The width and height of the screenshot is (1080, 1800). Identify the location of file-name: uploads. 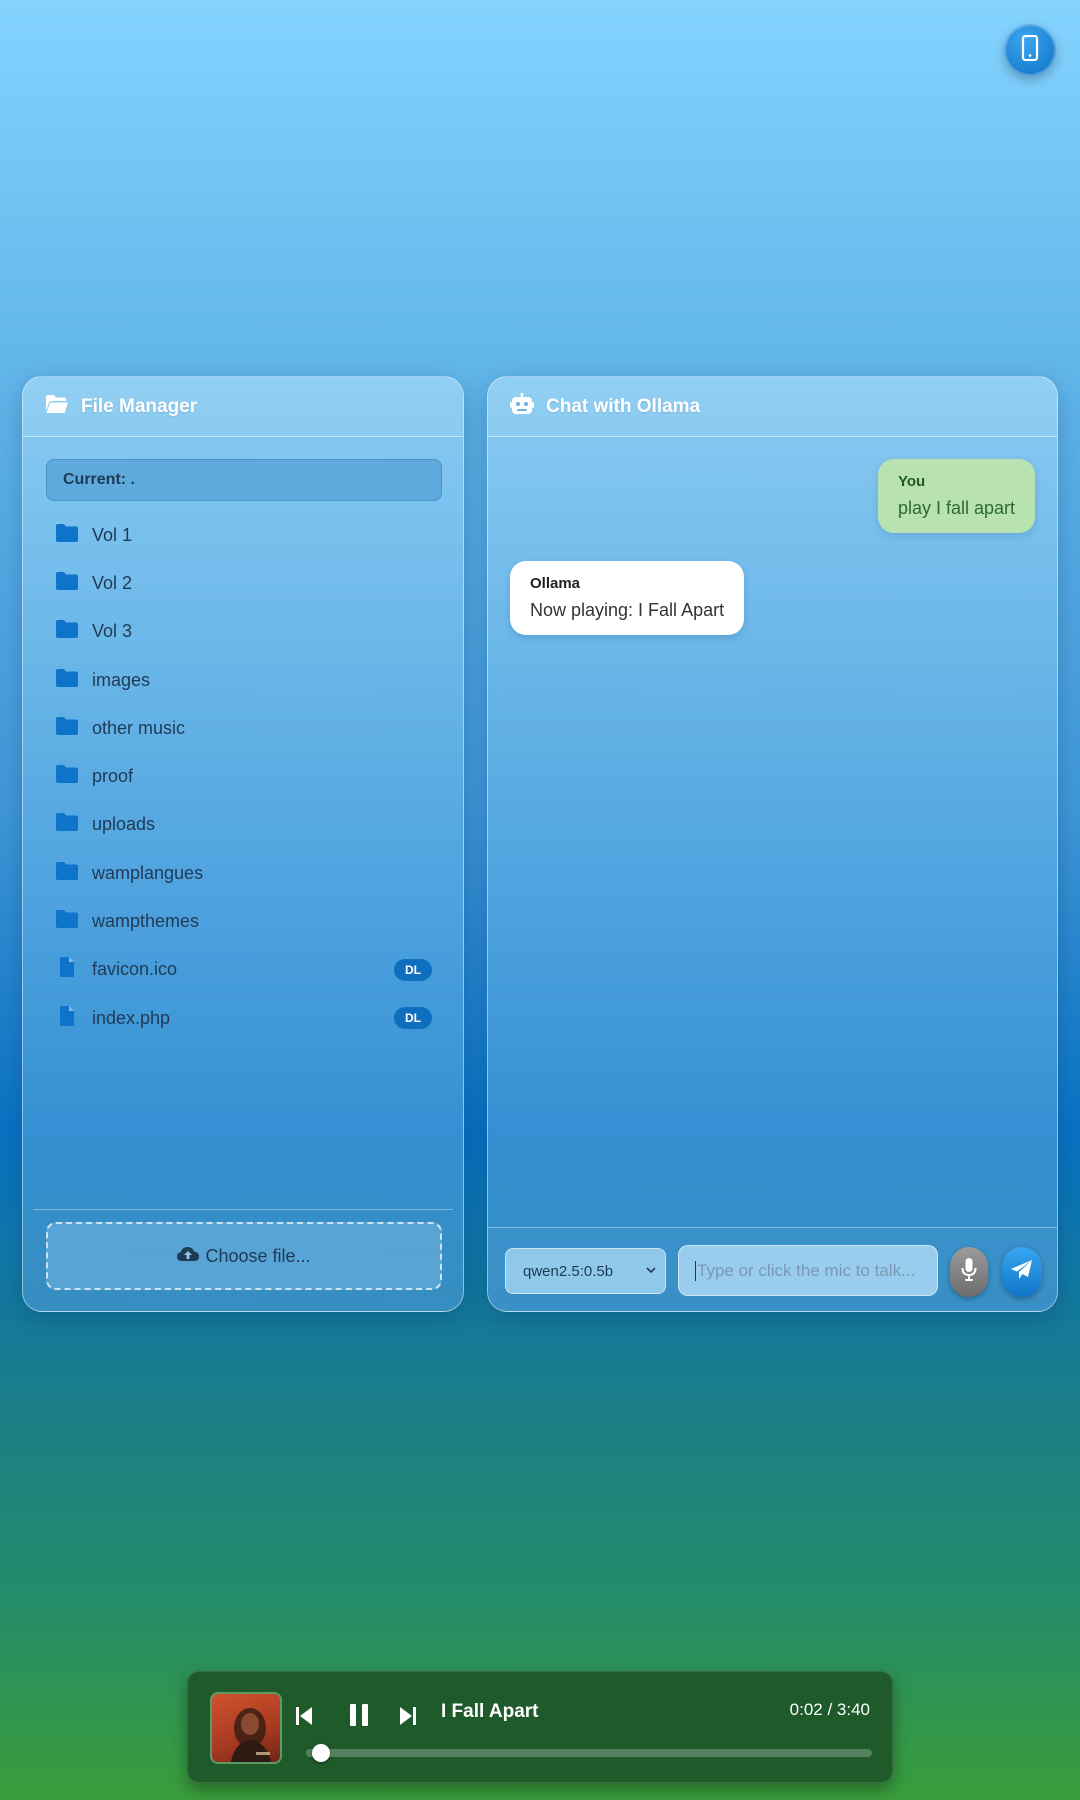
(124, 824).